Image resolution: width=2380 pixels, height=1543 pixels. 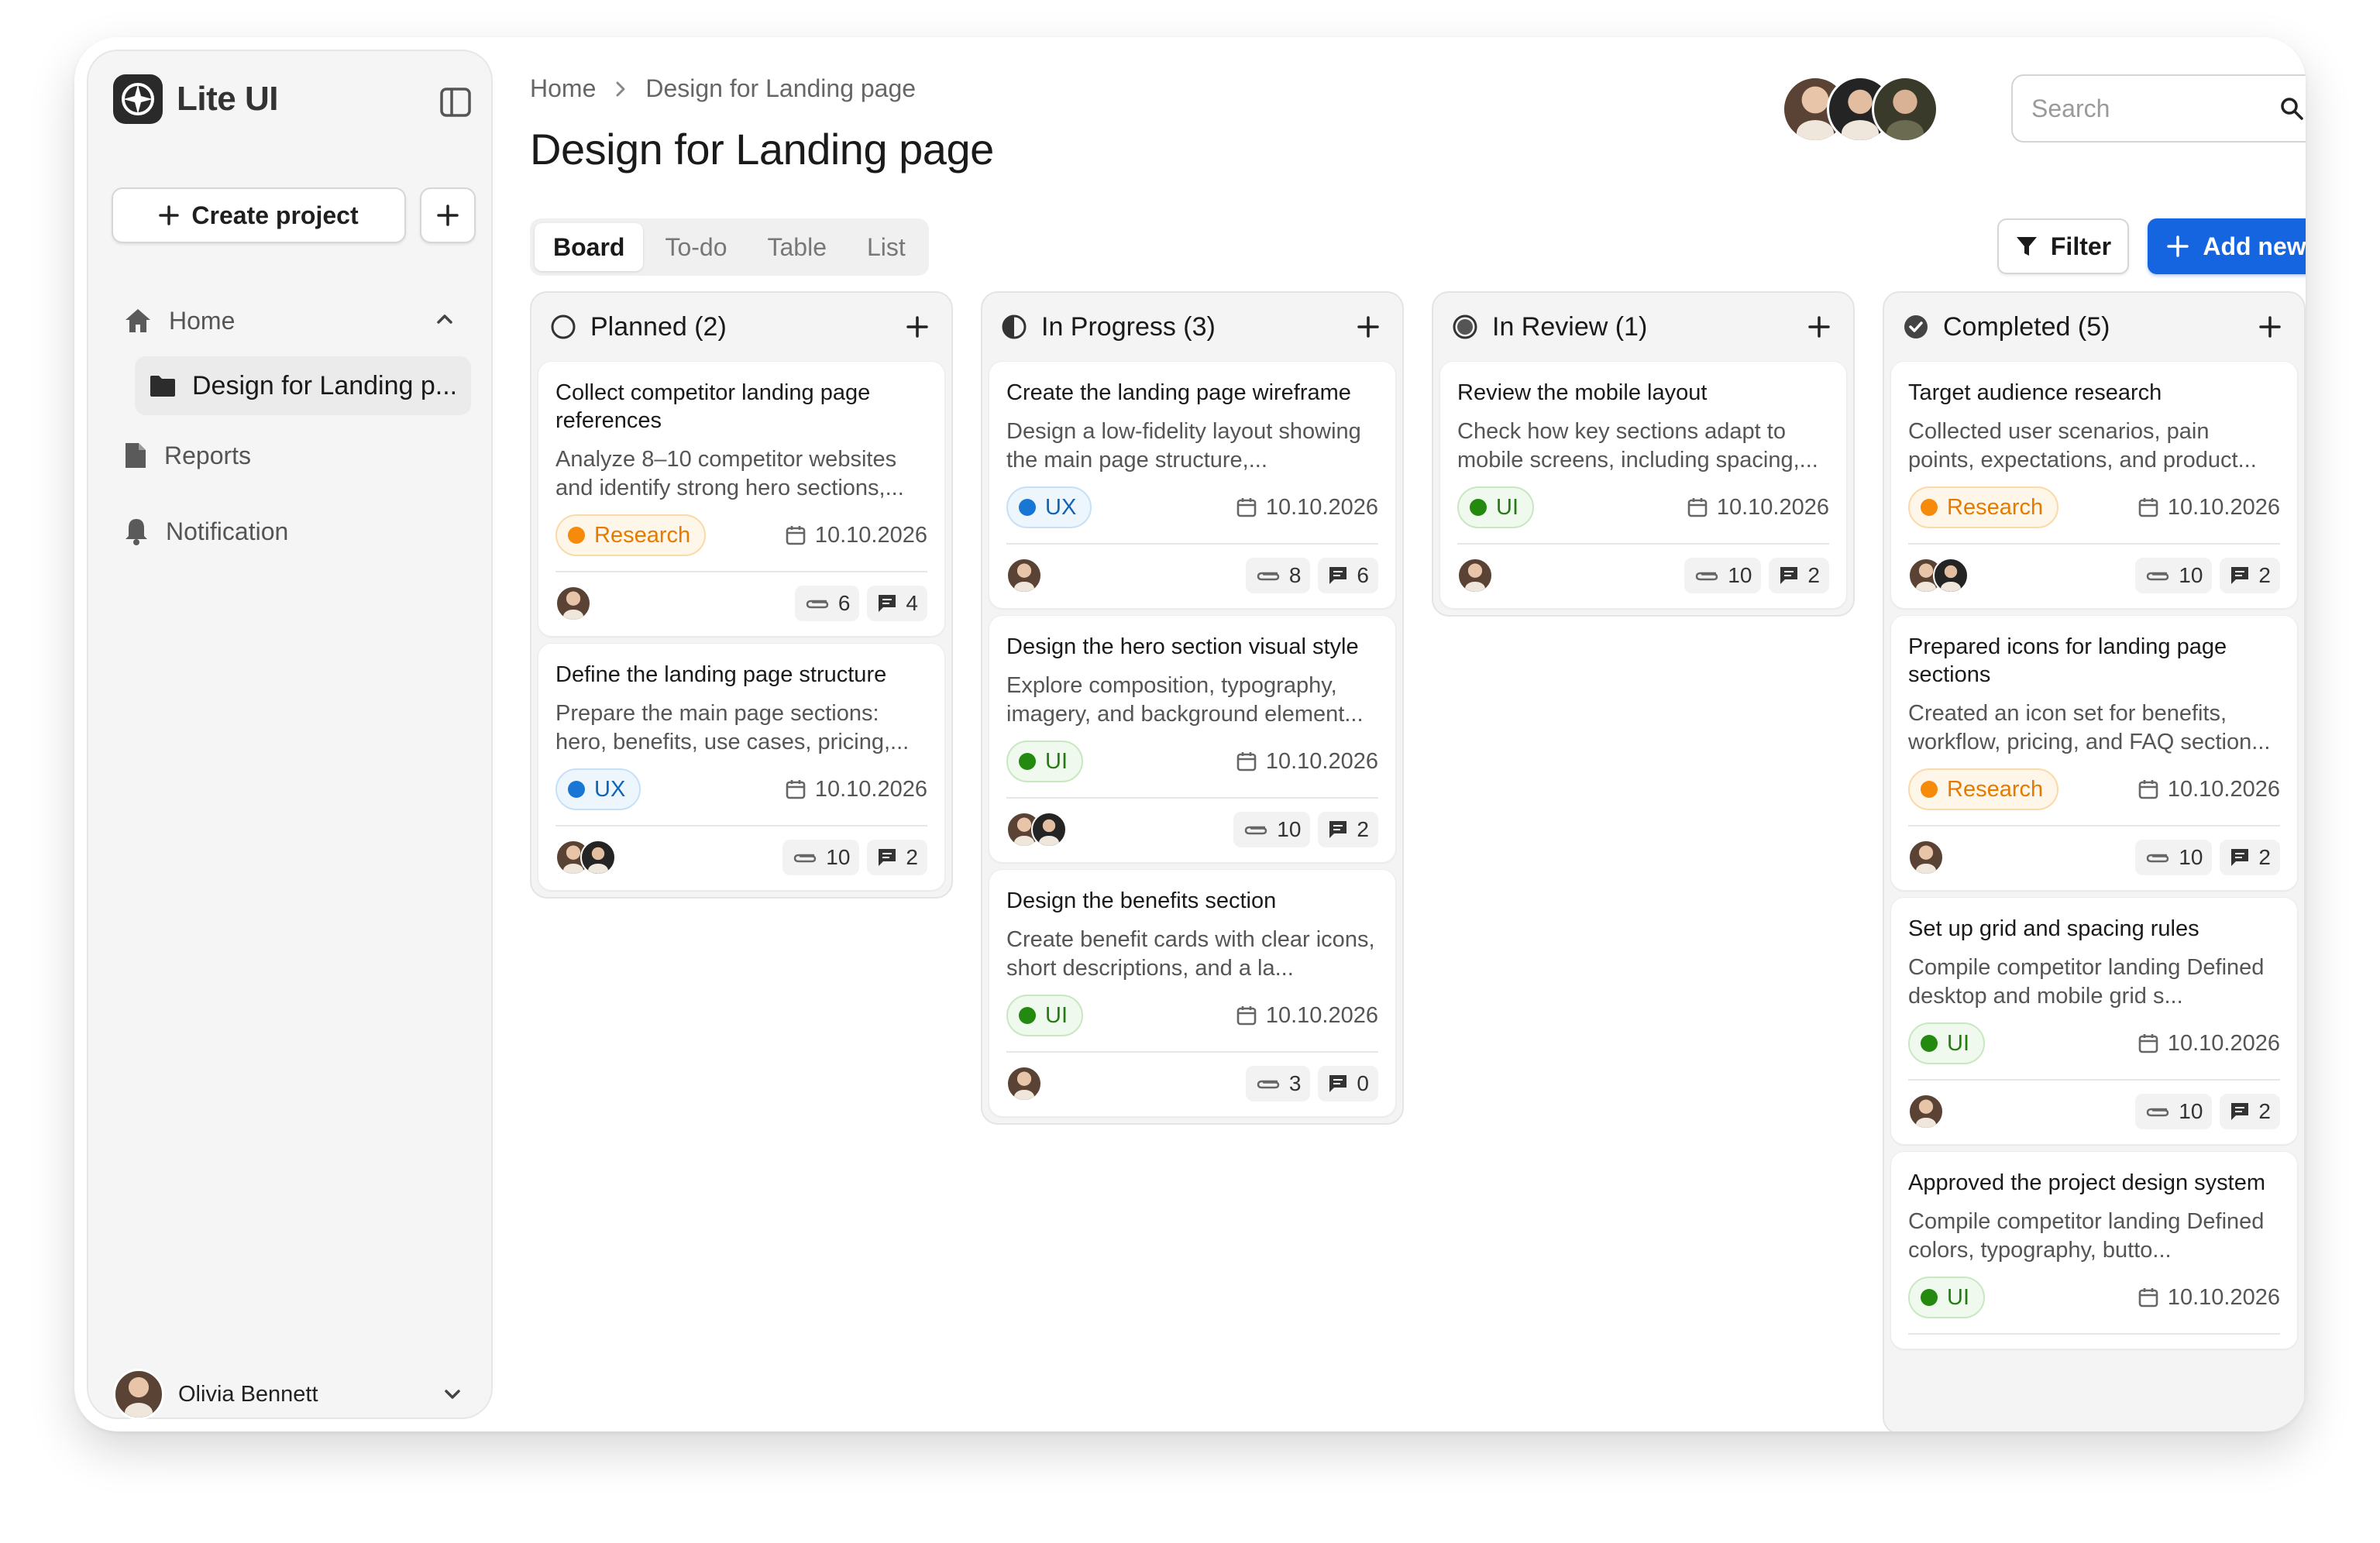 I want to click on breadcrumb-current: Design for Landing page, so click(x=781, y=88).